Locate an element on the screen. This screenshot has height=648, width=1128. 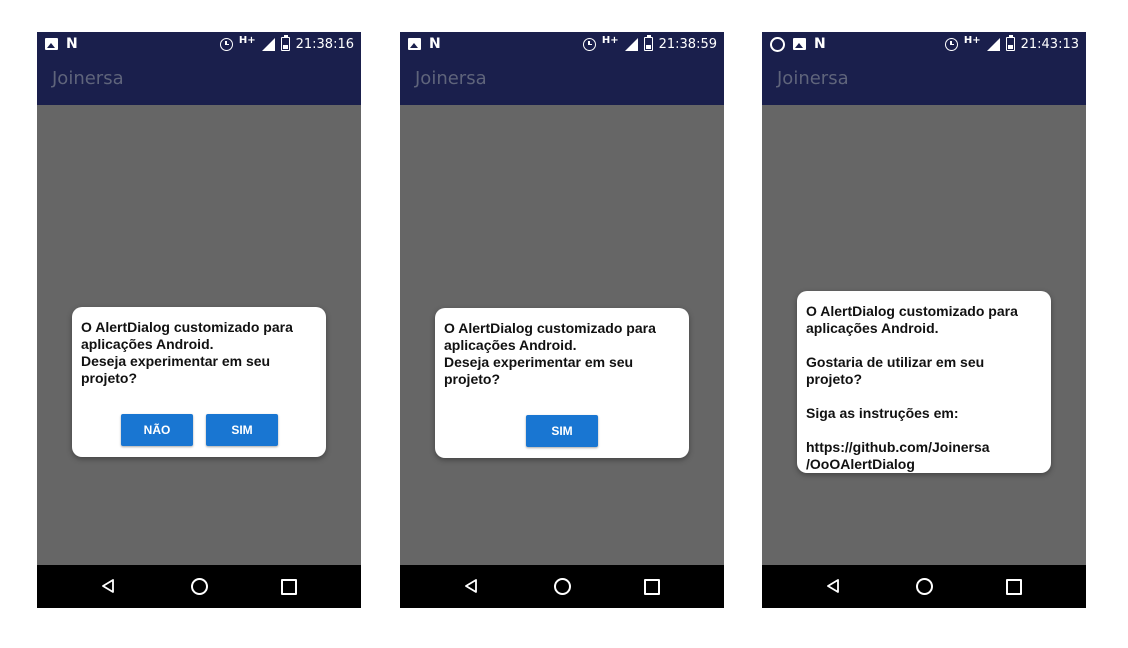
status-bar: N H+ 21:38:16 is located at coordinates (199, 44).